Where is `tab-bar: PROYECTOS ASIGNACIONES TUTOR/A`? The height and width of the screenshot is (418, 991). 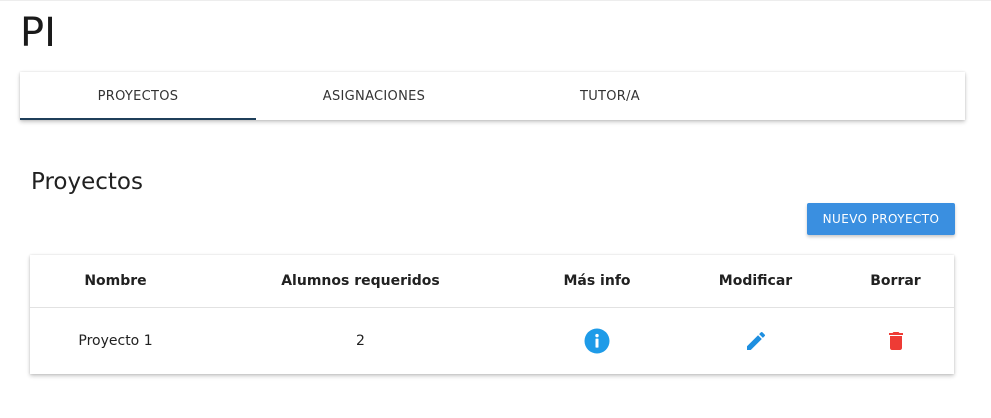
tab-bar: PROYECTOS ASIGNACIONES TUTOR/A is located at coordinates (492, 96).